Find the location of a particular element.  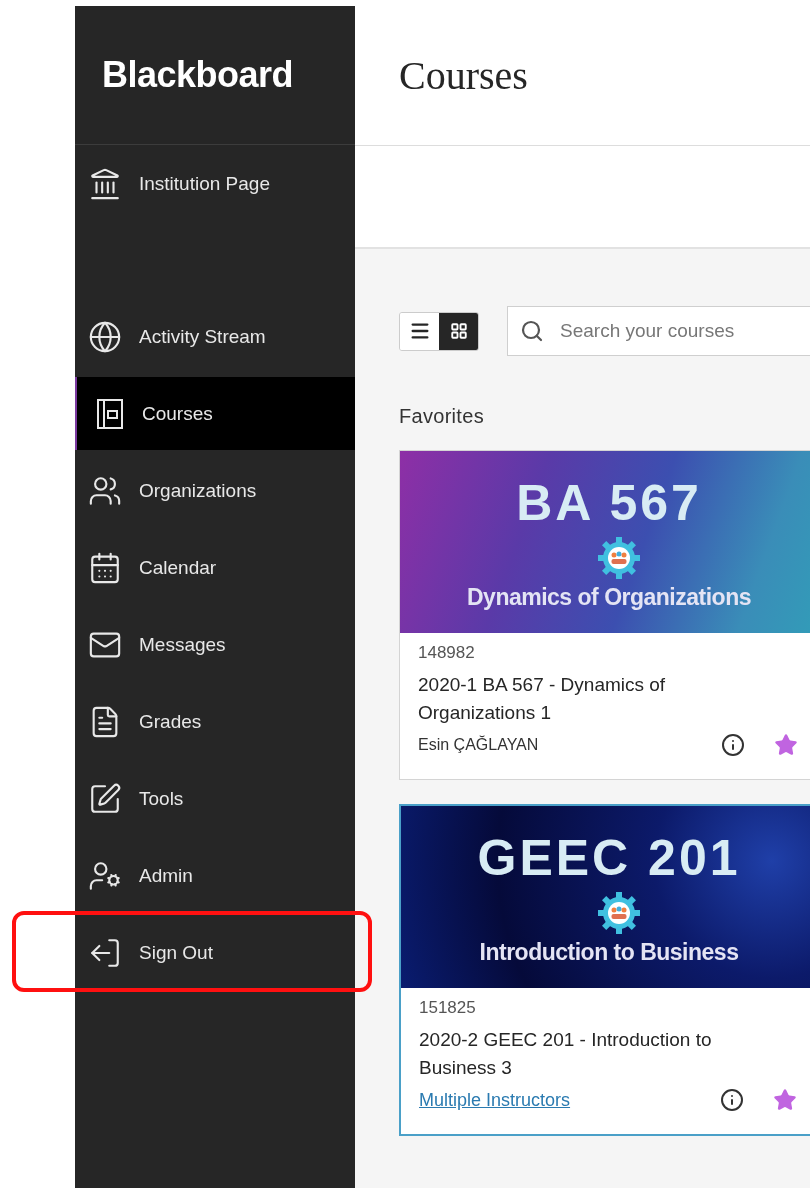

logo: Blackboard is located at coordinates (198, 75).